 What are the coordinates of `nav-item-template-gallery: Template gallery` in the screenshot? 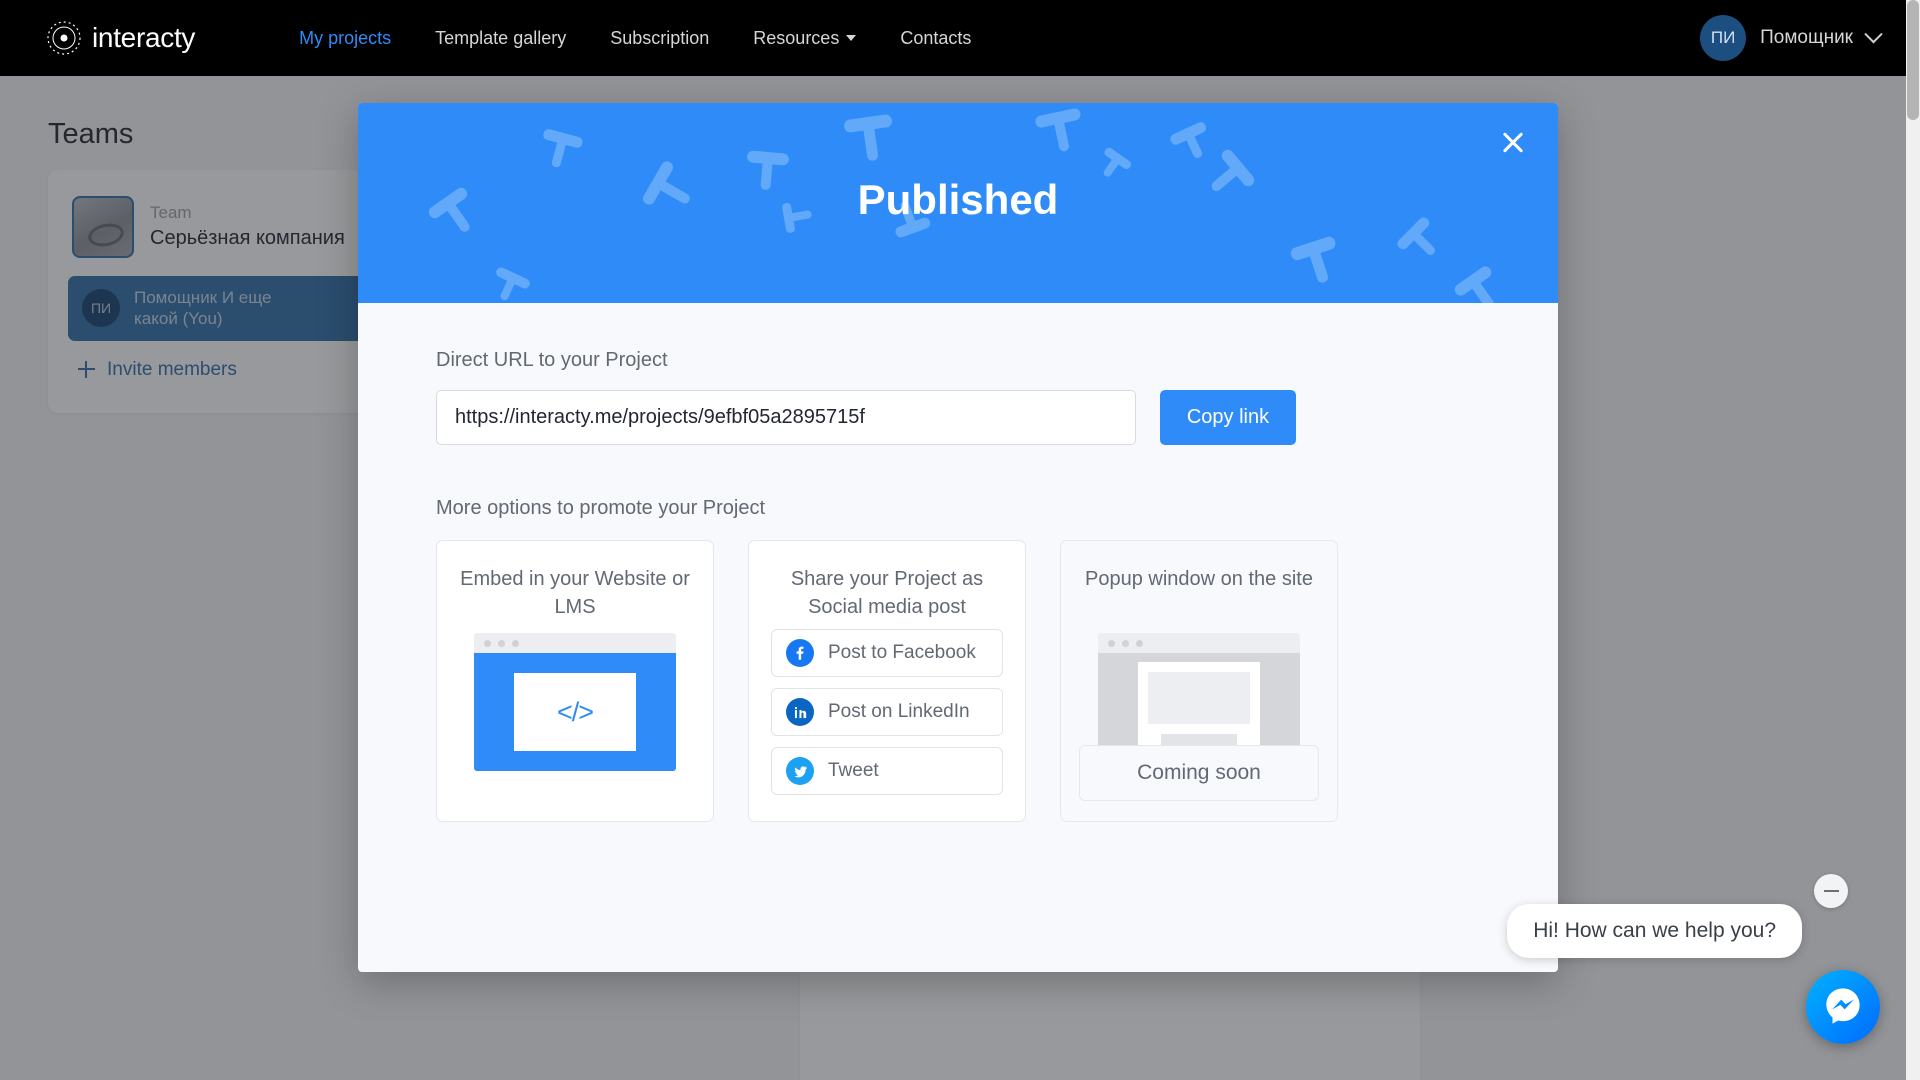 It's located at (500, 38).